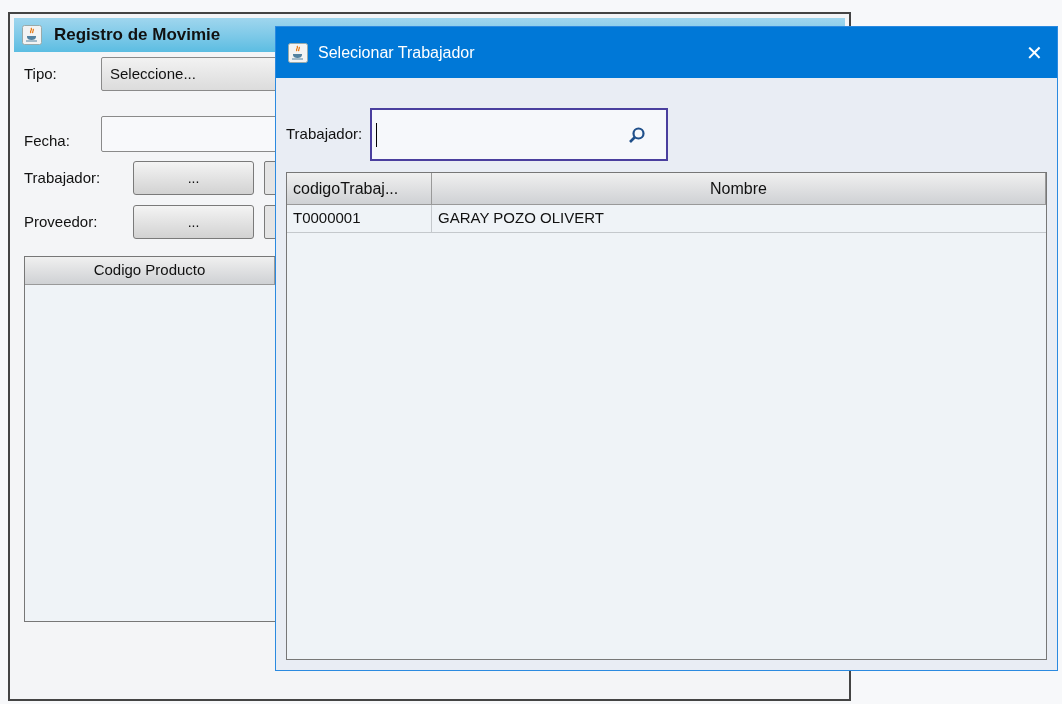 The height and width of the screenshot is (704, 1062). I want to click on search-field, so click(519, 134).